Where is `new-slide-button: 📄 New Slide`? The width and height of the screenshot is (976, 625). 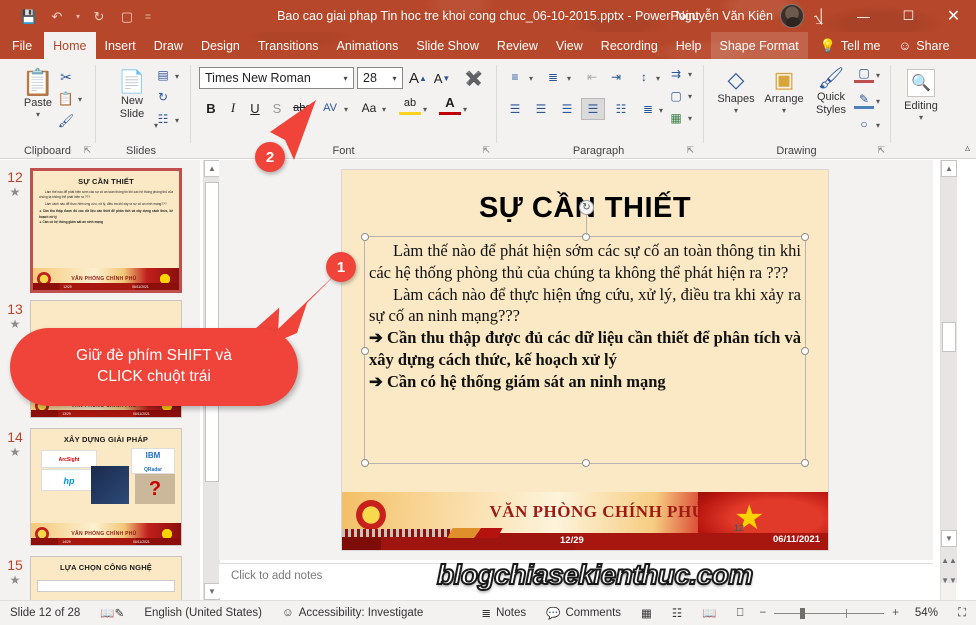
new-slide-button: 📄 New Slide is located at coordinates (132, 94).